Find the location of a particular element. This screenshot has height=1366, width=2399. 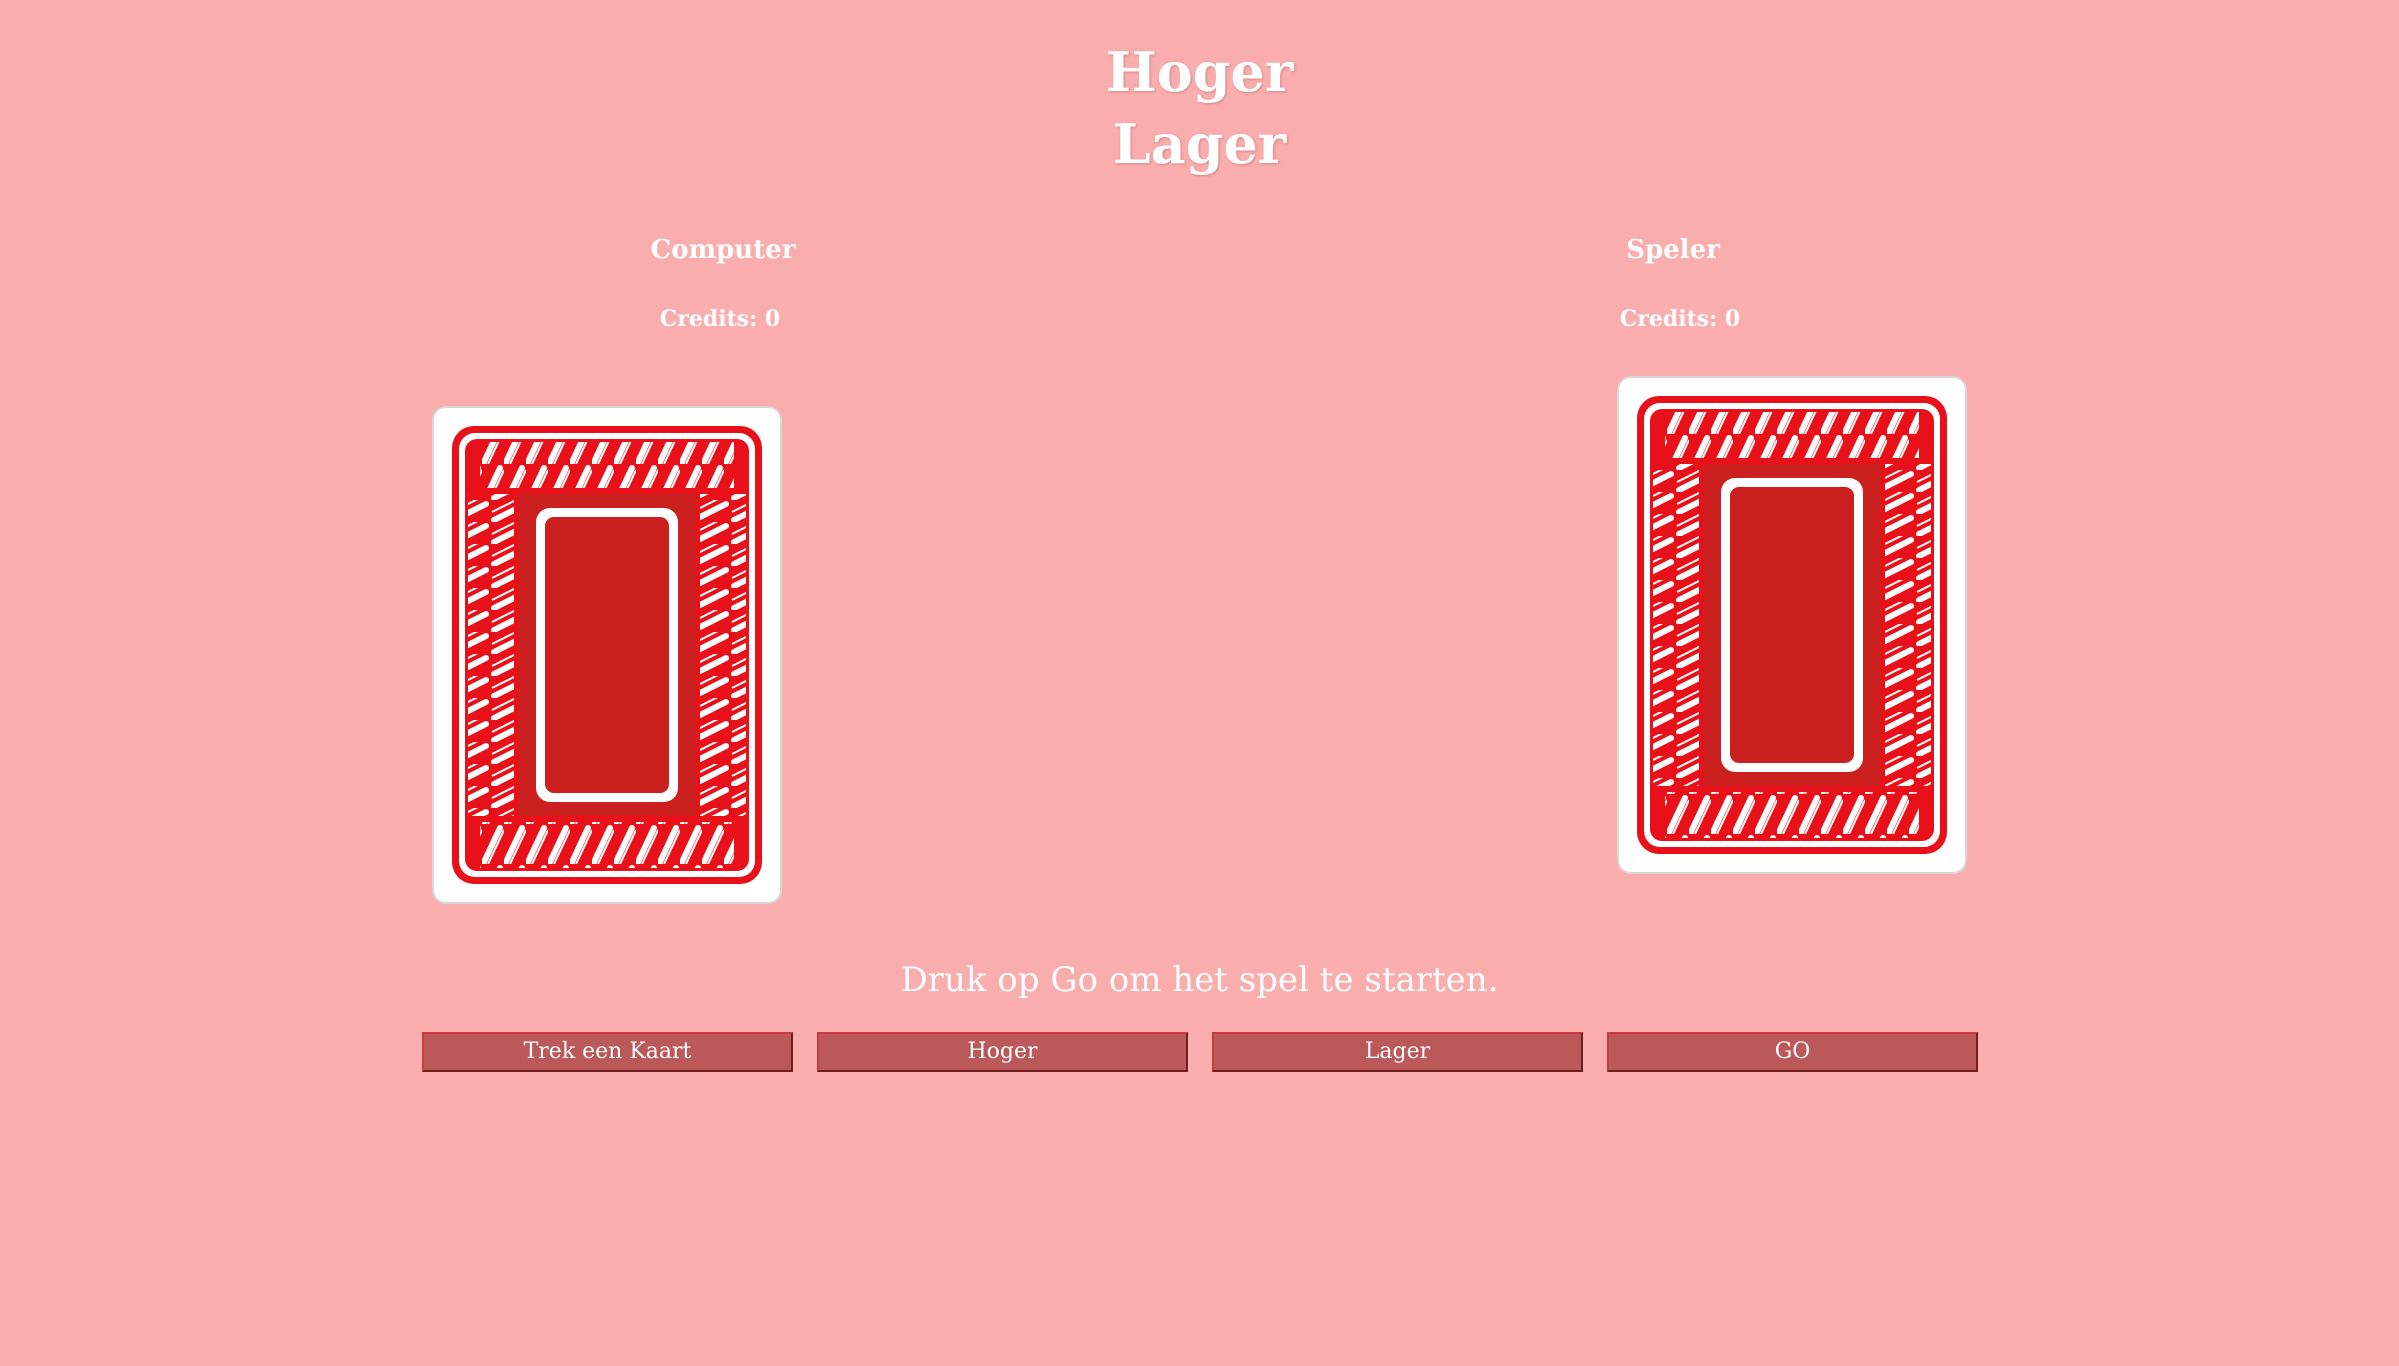

computer-card is located at coordinates (607, 655).